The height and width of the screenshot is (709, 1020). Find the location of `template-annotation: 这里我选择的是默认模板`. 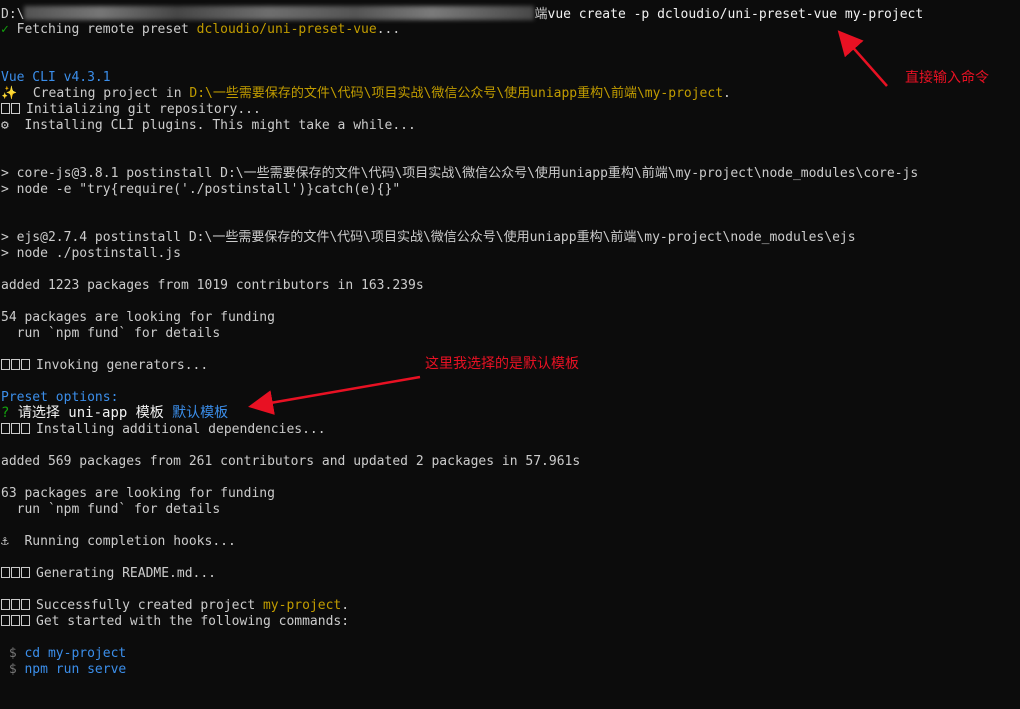

template-annotation: 这里我选择的是默认模板 is located at coordinates (502, 364).